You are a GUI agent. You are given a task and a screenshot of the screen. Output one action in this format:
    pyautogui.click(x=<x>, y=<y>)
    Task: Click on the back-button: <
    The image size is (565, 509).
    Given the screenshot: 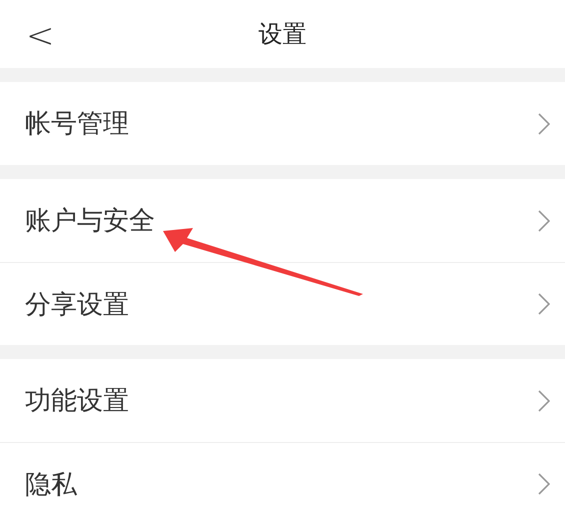 What is the action you would take?
    pyautogui.click(x=40, y=36)
    